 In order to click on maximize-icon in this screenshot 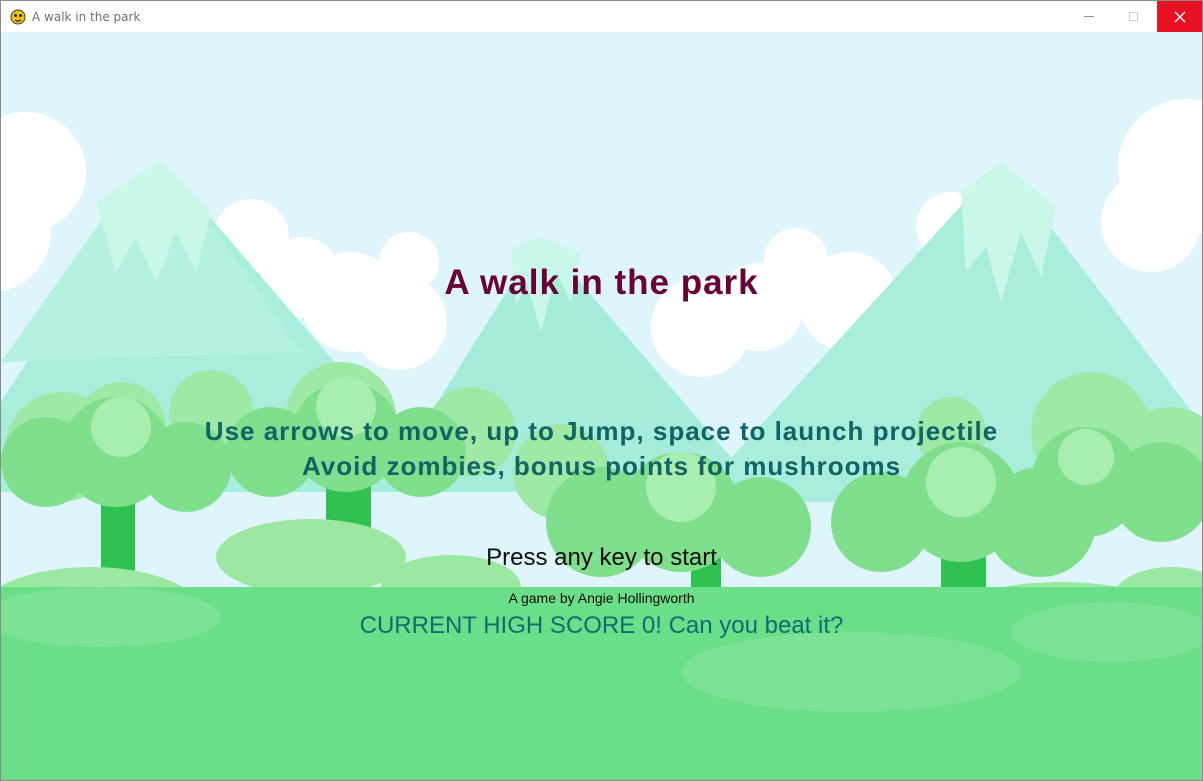, I will do `click(1133, 16)`.